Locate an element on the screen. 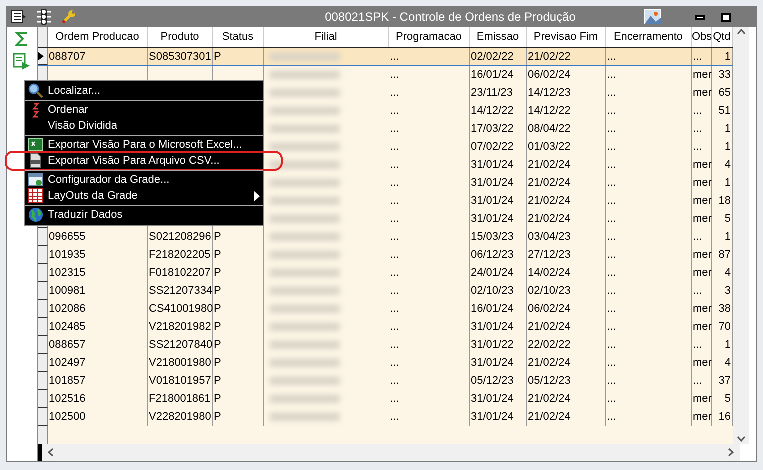 The image size is (763, 470). table-row: 101935 F218202205 P ... 06/12/23 27/12/23 ... mer 87 is located at coordinates (385, 255).